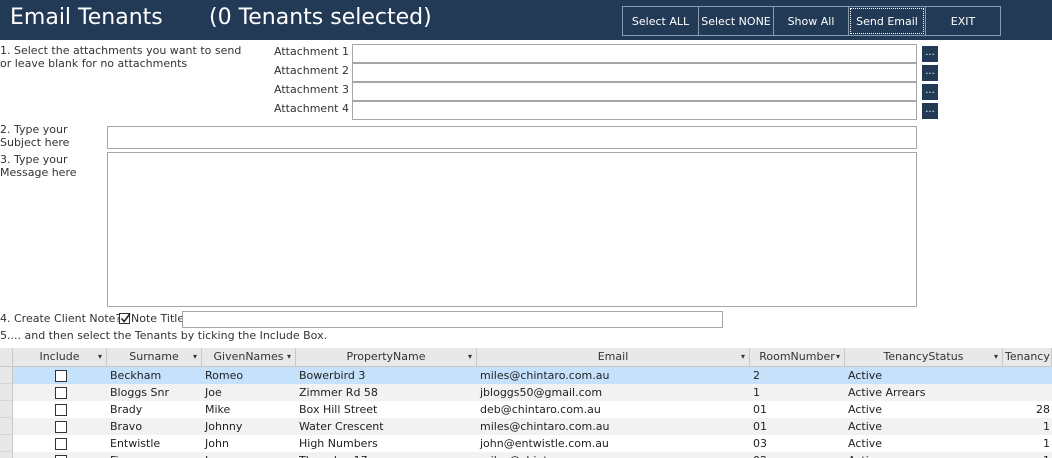 This screenshot has width=1052, height=458. What do you see at coordinates (797, 375) in the screenshot?
I see `cell-roomnumber: 2` at bounding box center [797, 375].